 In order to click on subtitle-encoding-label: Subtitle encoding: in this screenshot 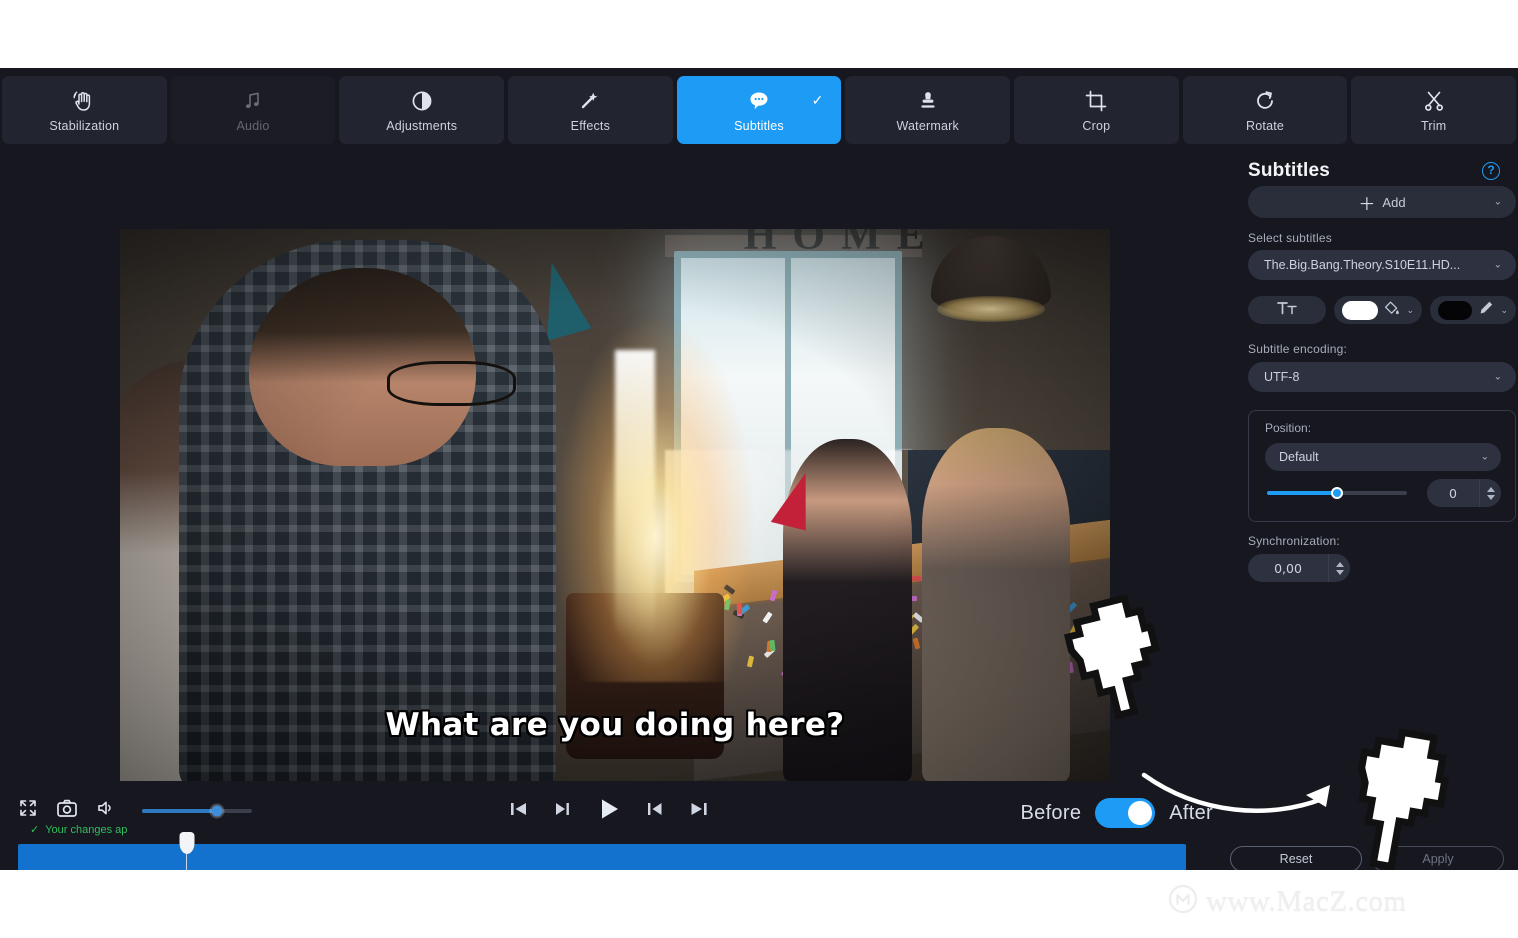, I will do `click(1298, 349)`.